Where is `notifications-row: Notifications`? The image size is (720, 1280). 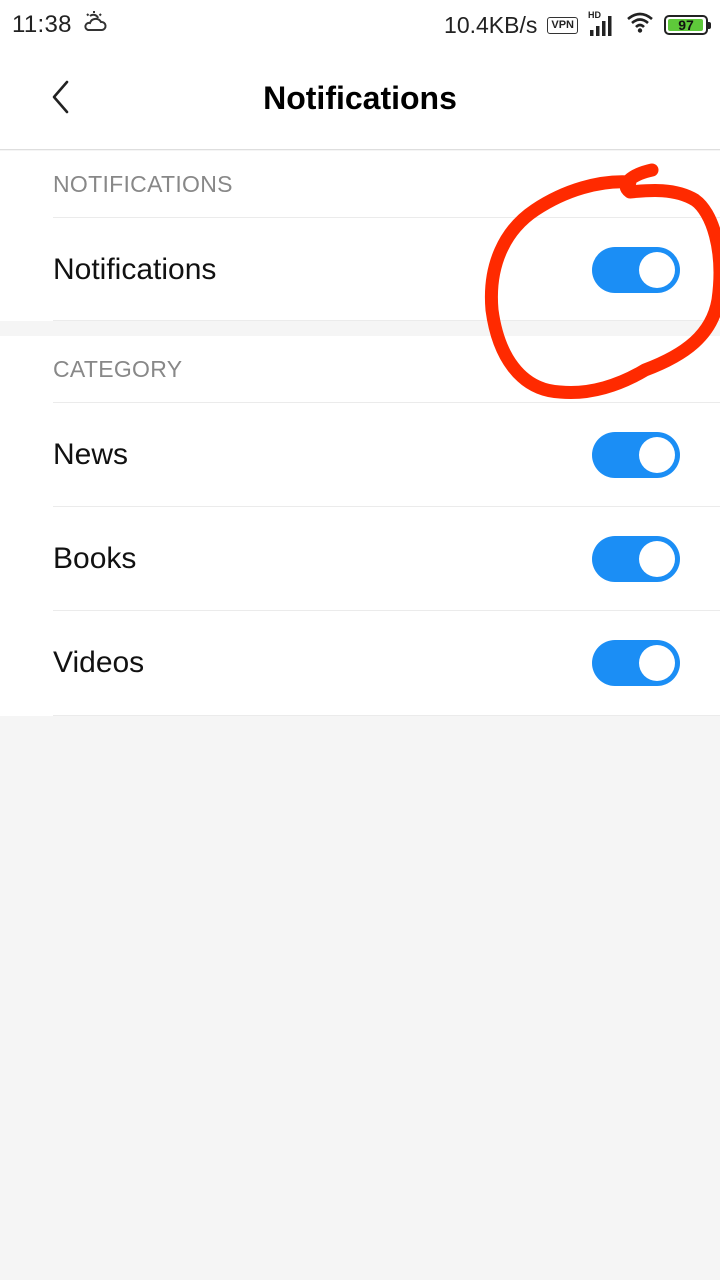
notifications-row: Notifications is located at coordinates (386, 269).